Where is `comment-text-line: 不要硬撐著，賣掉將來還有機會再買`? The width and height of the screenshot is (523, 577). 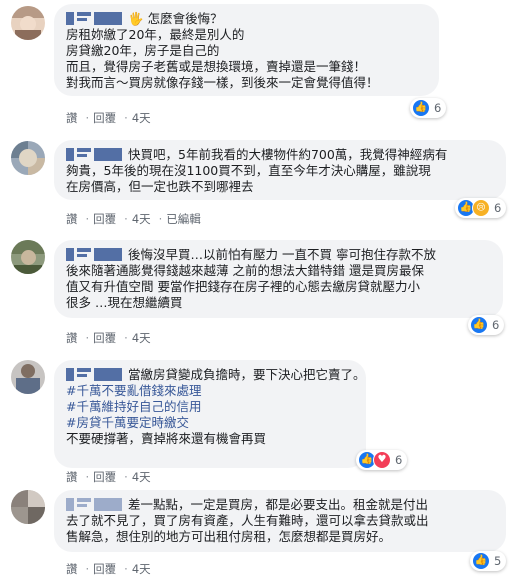
comment-text-line: 不要硬撐著，賣掉將來還有機會再買 is located at coordinates (166, 438).